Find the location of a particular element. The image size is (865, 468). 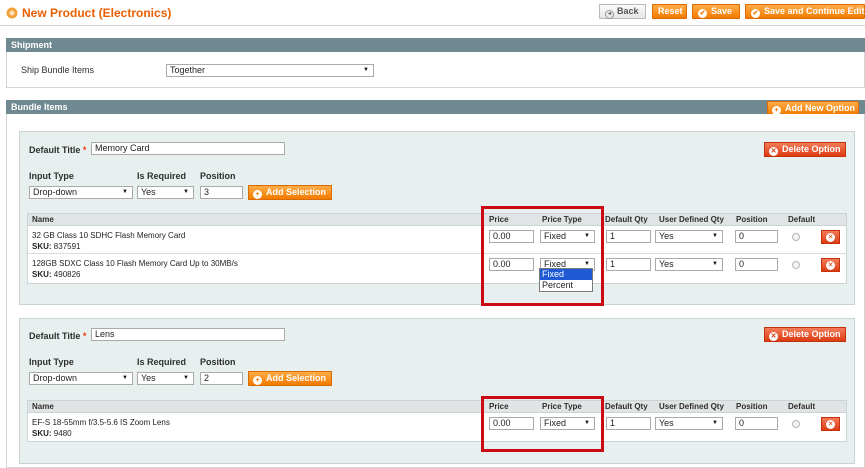

save-button: ✔ Save is located at coordinates (716, 11).